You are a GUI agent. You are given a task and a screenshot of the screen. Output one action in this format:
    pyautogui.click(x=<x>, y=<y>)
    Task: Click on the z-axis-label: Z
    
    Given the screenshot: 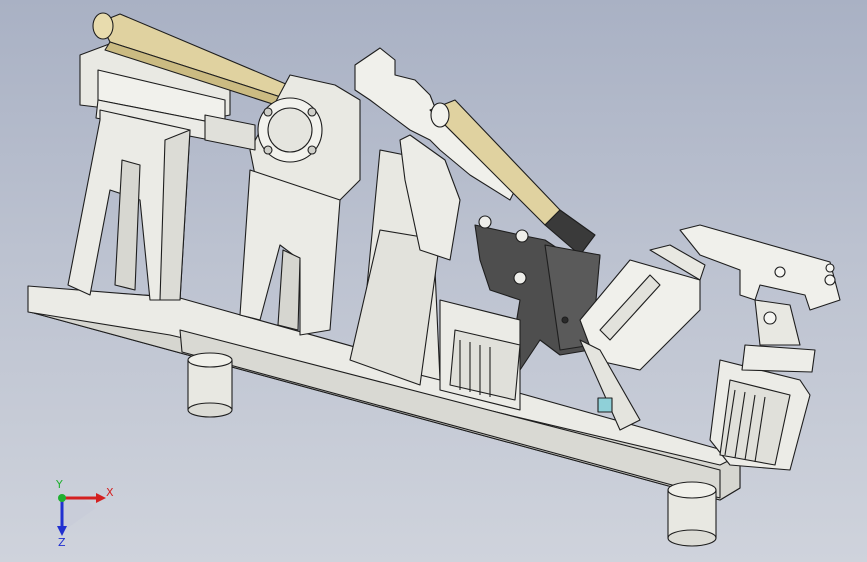 What is the action you would take?
    pyautogui.click(x=62, y=542)
    